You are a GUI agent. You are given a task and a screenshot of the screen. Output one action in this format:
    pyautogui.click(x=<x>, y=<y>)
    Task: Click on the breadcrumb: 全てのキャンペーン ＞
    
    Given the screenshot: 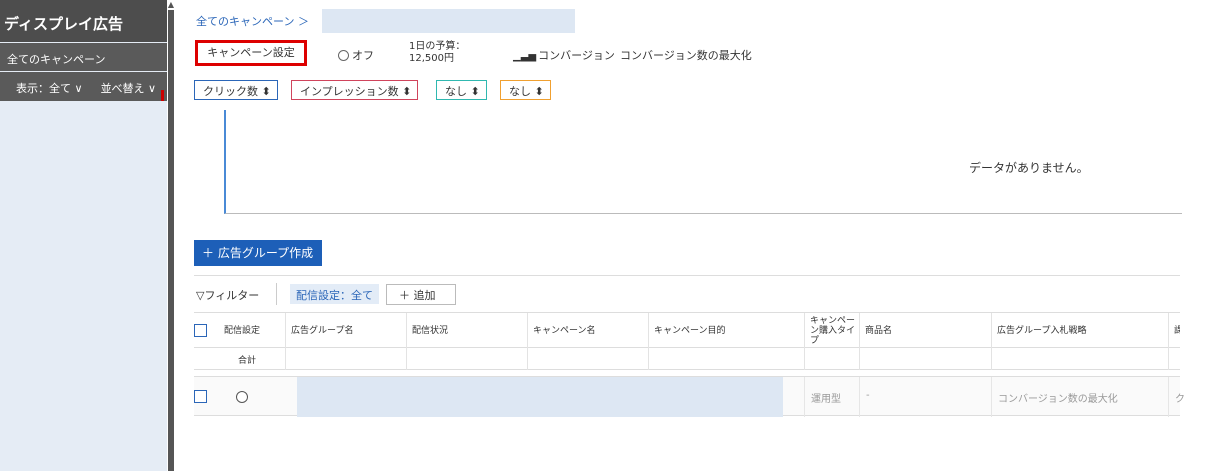 What is the action you would take?
    pyautogui.click(x=252, y=21)
    